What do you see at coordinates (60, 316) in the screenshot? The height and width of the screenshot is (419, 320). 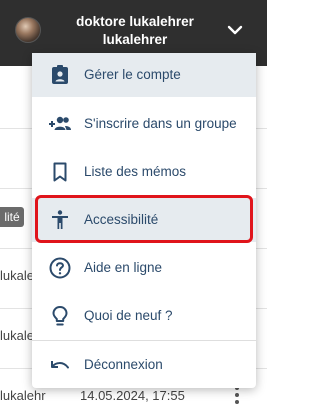 I see `lightbulb-icon` at bounding box center [60, 316].